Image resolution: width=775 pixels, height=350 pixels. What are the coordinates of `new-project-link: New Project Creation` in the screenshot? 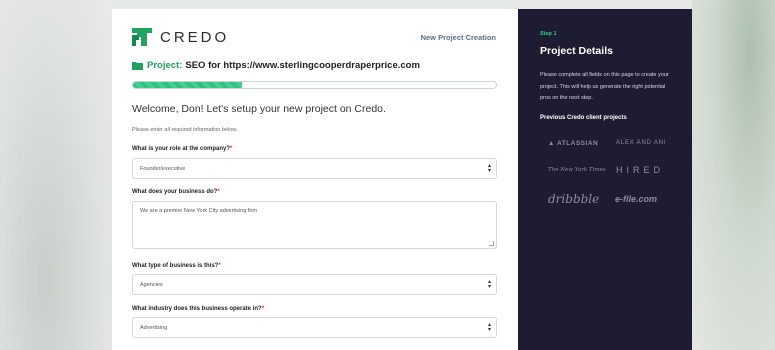 It's located at (458, 37).